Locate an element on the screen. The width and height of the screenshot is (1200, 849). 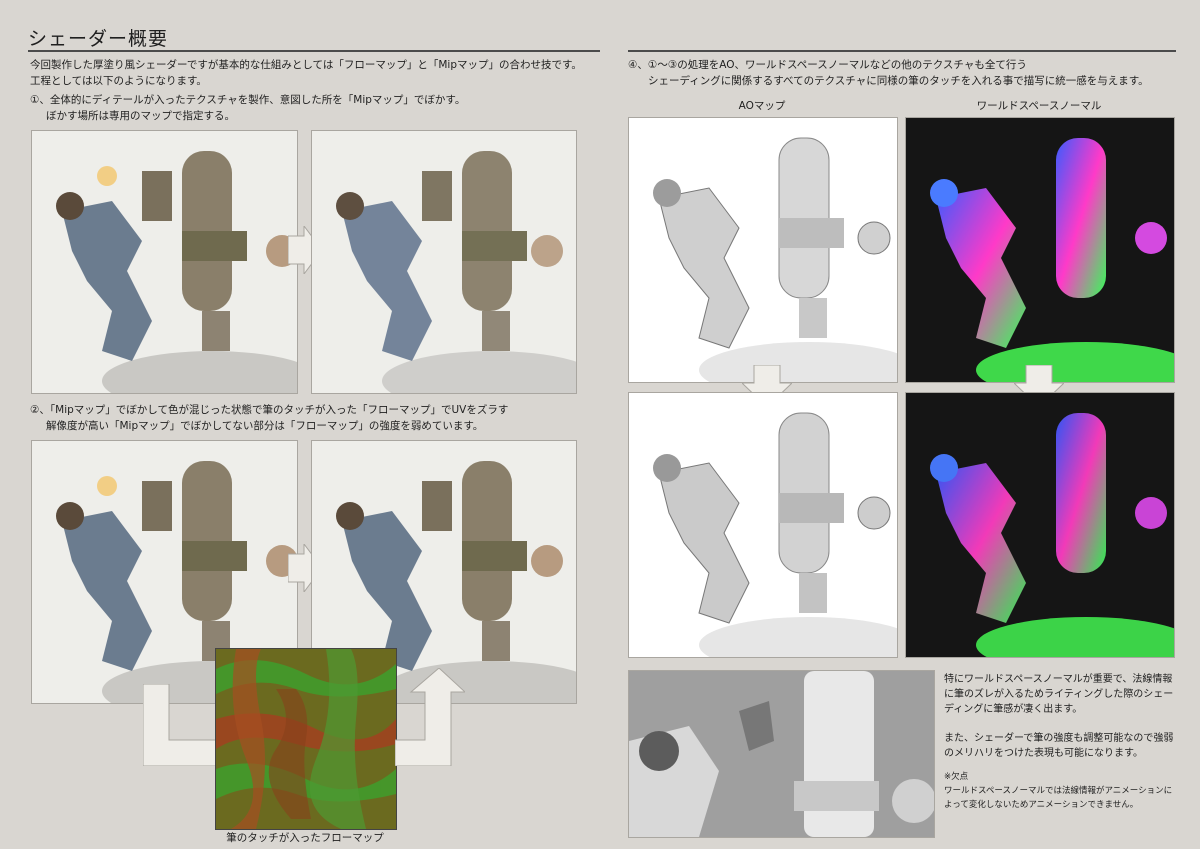
normal-label: ワールドスペースノーマル is located at coordinates (1039, 106).